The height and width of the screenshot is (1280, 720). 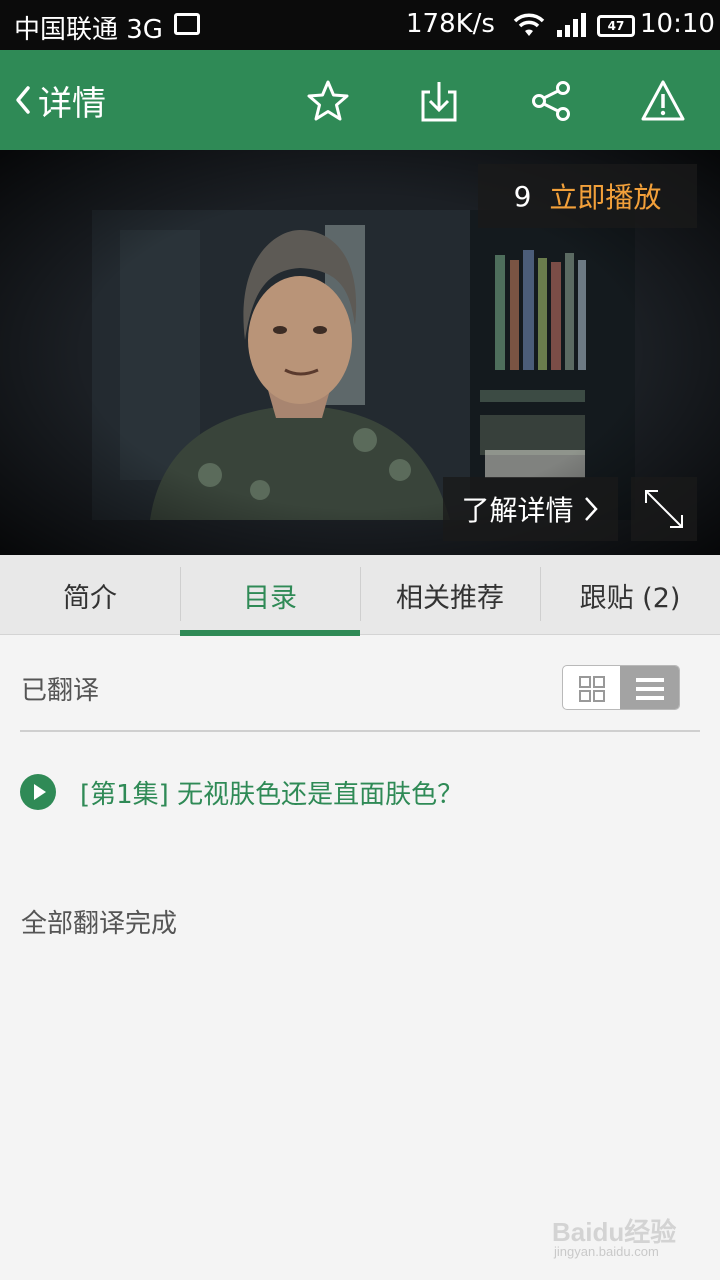 I want to click on tab-comments: 跟贴 (2), so click(x=630, y=595).